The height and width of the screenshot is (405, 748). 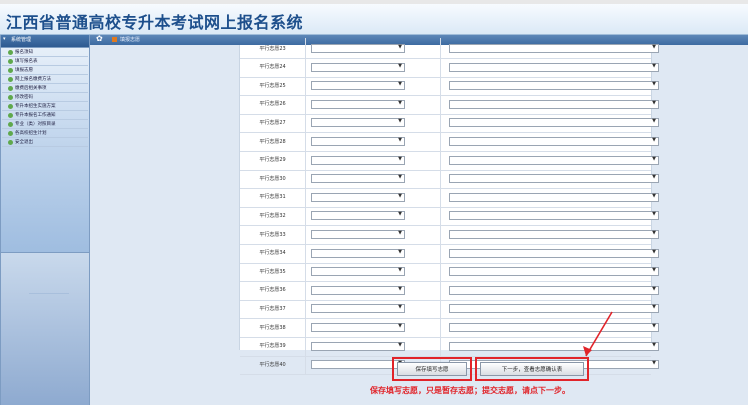 What do you see at coordinates (470, 390) in the screenshot?
I see `annotation-note: 保存填写志愿，只是暂存志愿；提交志愿，请点下一步。` at bounding box center [470, 390].